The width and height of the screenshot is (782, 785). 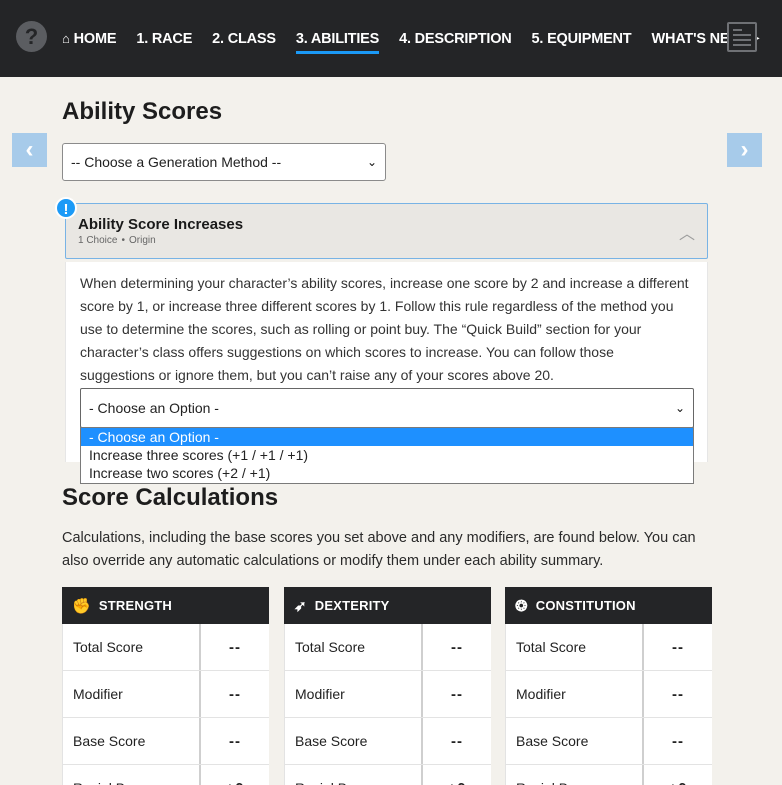 What do you see at coordinates (176, 162) in the screenshot?
I see `generation-method-value: -- Choose a Generation Method --` at bounding box center [176, 162].